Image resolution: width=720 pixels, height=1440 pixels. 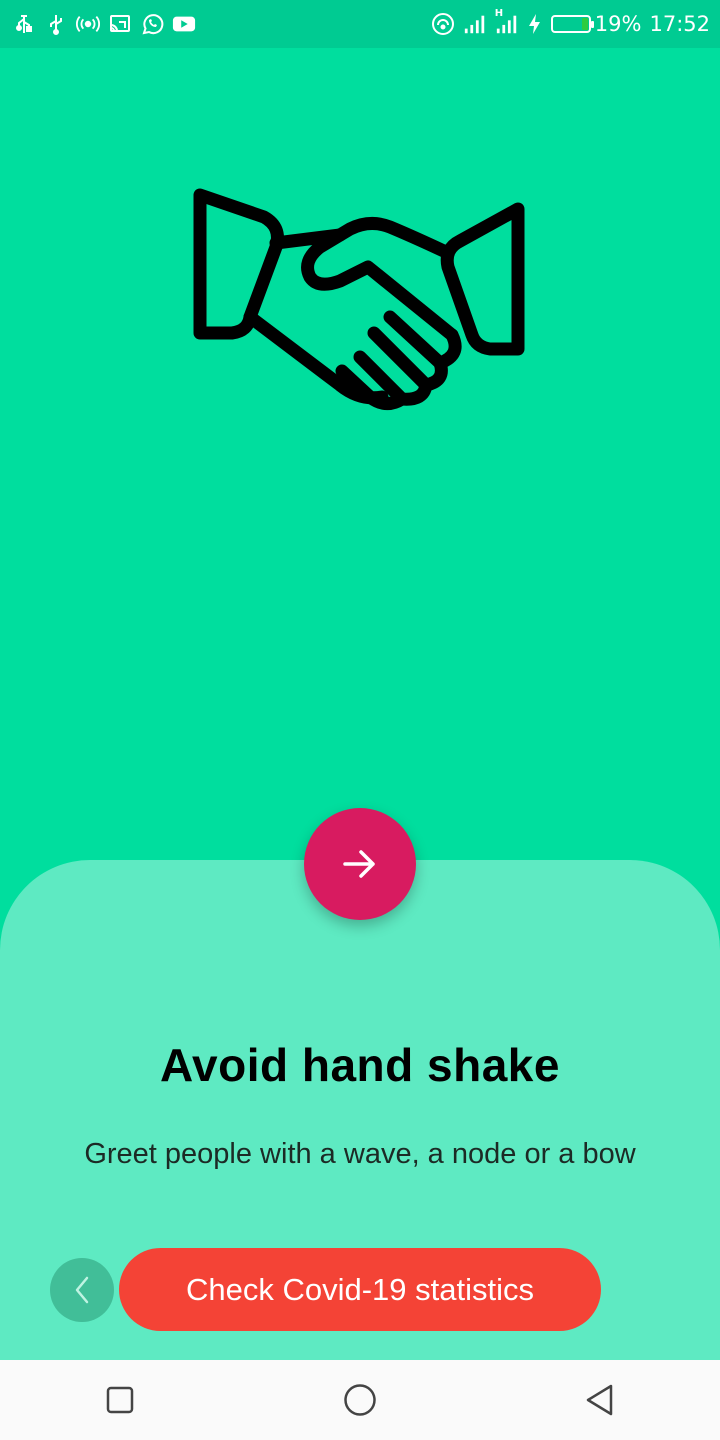 What do you see at coordinates (88, 24) in the screenshot?
I see `hotspot-icon` at bounding box center [88, 24].